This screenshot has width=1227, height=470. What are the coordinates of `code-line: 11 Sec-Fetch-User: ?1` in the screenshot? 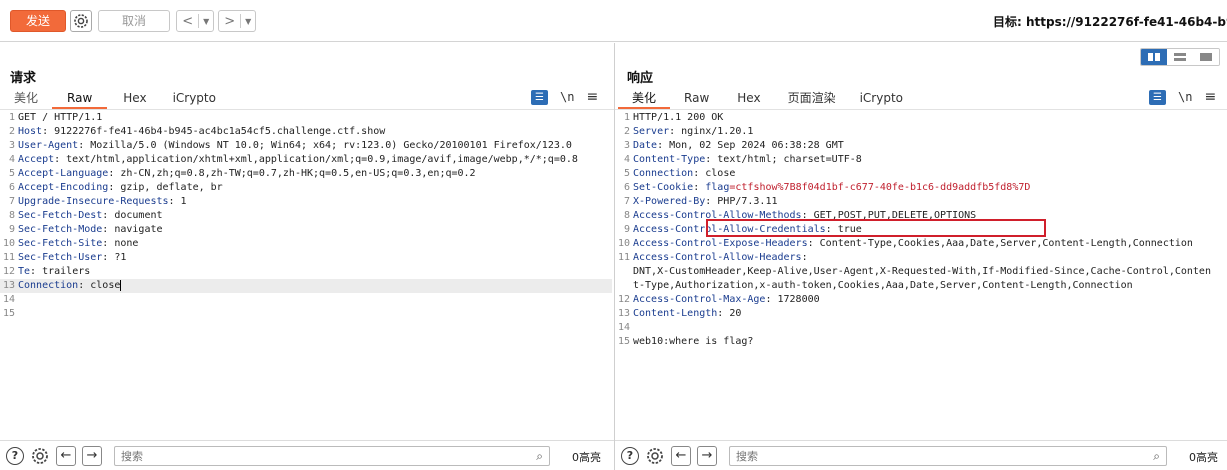 It's located at (306, 258).